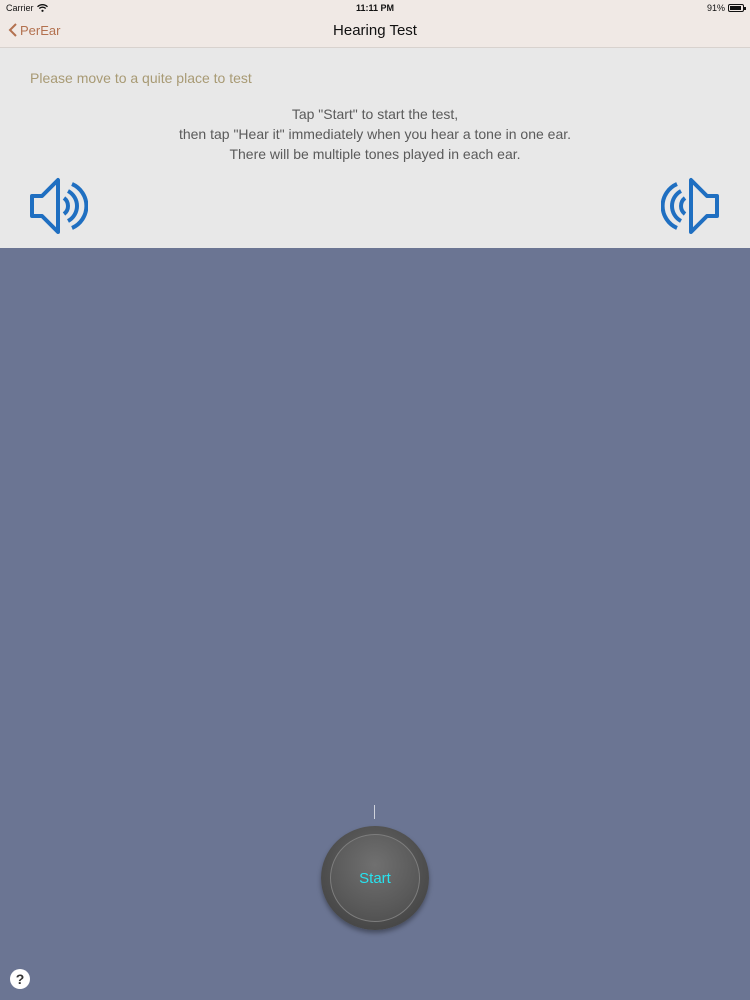 The width and height of the screenshot is (750, 1000). Describe the element at coordinates (59, 206) in the screenshot. I see `left-ear-speaker-icon` at that location.